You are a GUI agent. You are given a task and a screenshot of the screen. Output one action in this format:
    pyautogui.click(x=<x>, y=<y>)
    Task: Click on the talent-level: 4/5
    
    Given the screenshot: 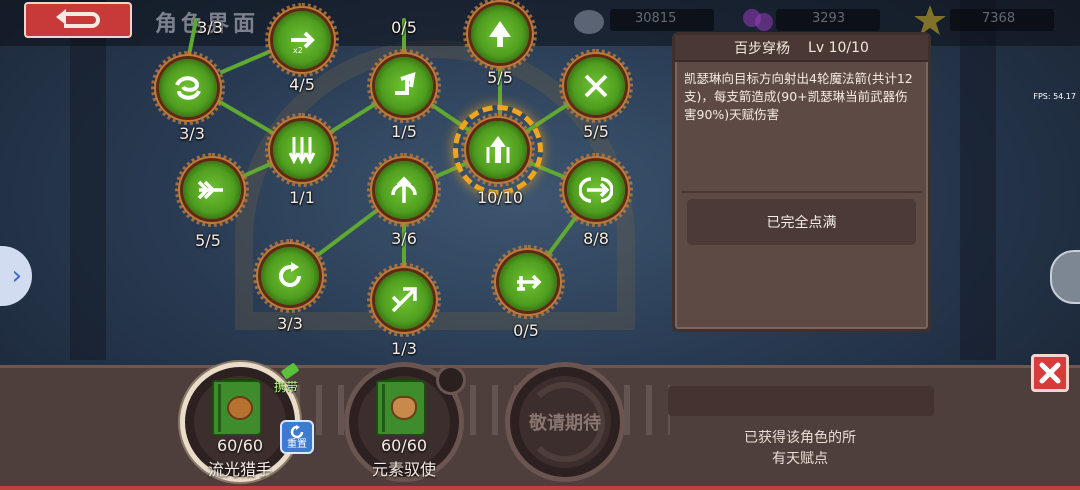 What is the action you would take?
    pyautogui.click(x=302, y=84)
    